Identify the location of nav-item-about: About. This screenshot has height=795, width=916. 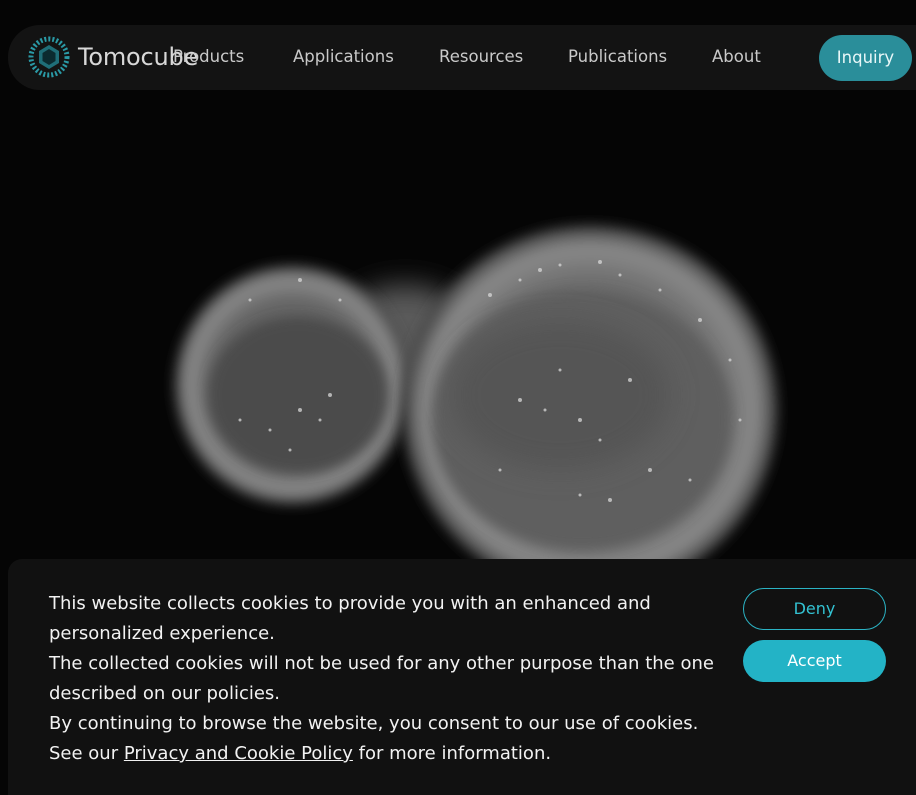
(736, 57).